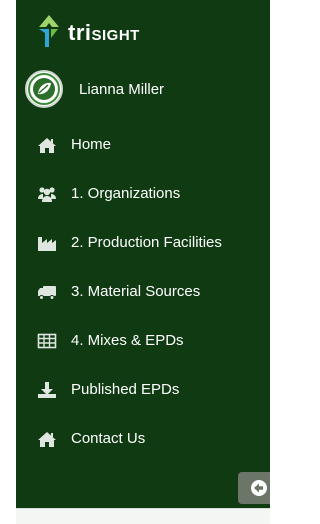 Image resolution: width=320 pixels, height=524 pixels. I want to click on collapse-sidebar-button, so click(254, 488).